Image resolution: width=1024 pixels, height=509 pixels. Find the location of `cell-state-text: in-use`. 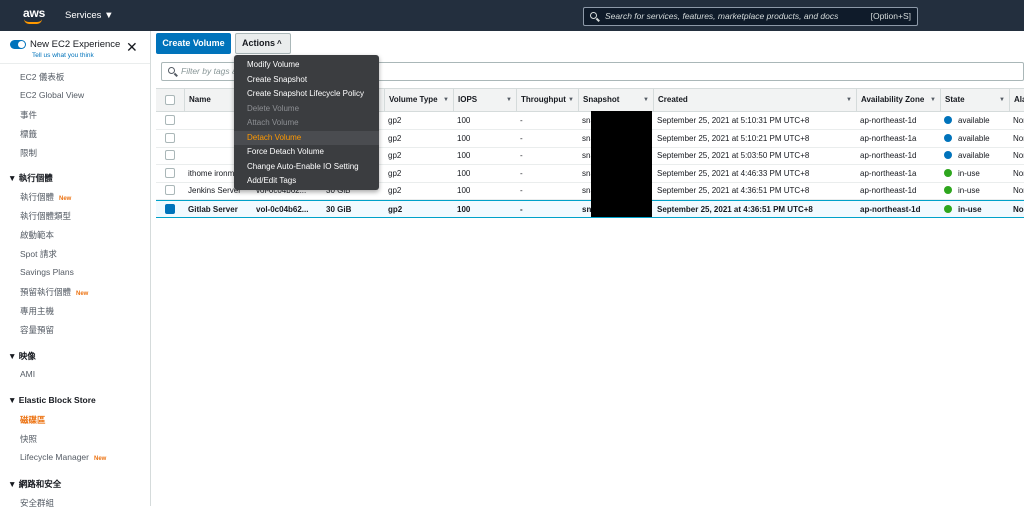

cell-state-text: in-use is located at coordinates (969, 173).